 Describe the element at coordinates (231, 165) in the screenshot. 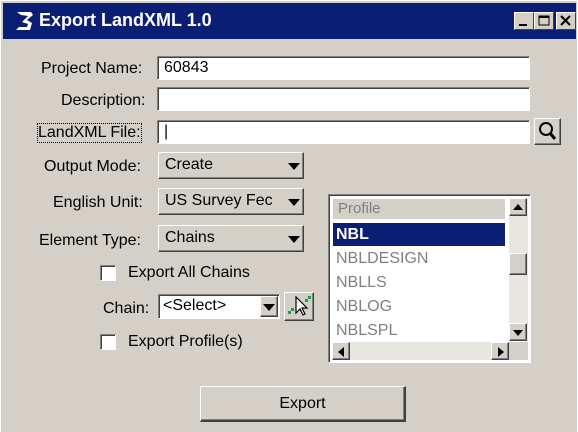

I see `output-mode-select: Create` at that location.